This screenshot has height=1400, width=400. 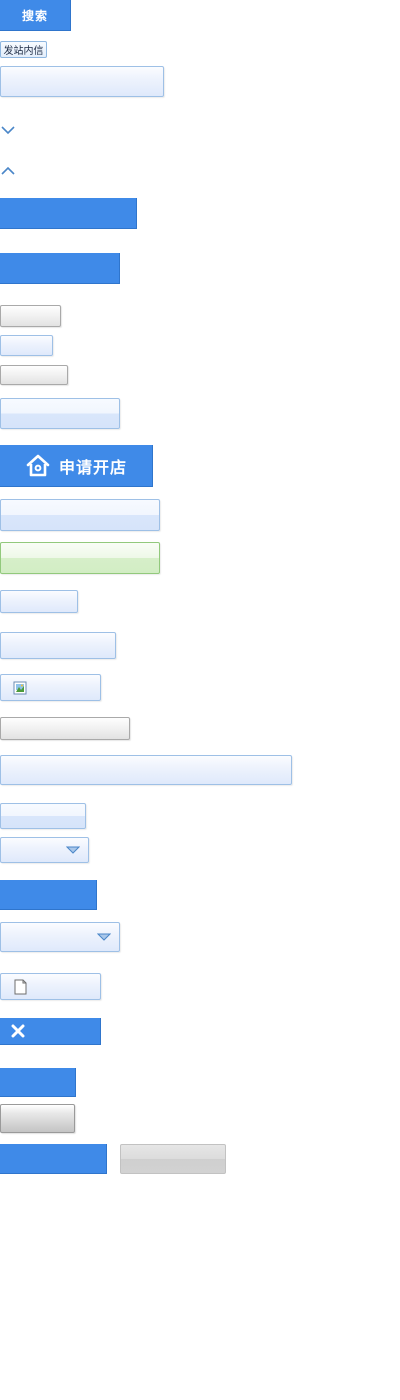 I want to click on chevron-up-icon, so click(x=7, y=170).